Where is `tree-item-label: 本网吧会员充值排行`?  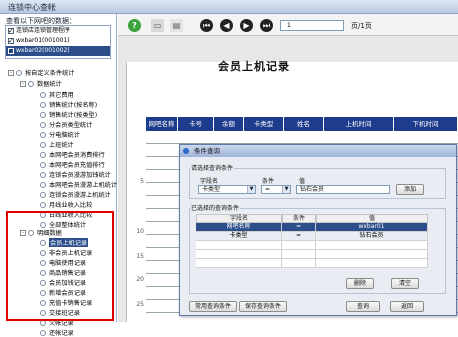 tree-item-label: 本网吧会员充值排行 is located at coordinates (77, 165).